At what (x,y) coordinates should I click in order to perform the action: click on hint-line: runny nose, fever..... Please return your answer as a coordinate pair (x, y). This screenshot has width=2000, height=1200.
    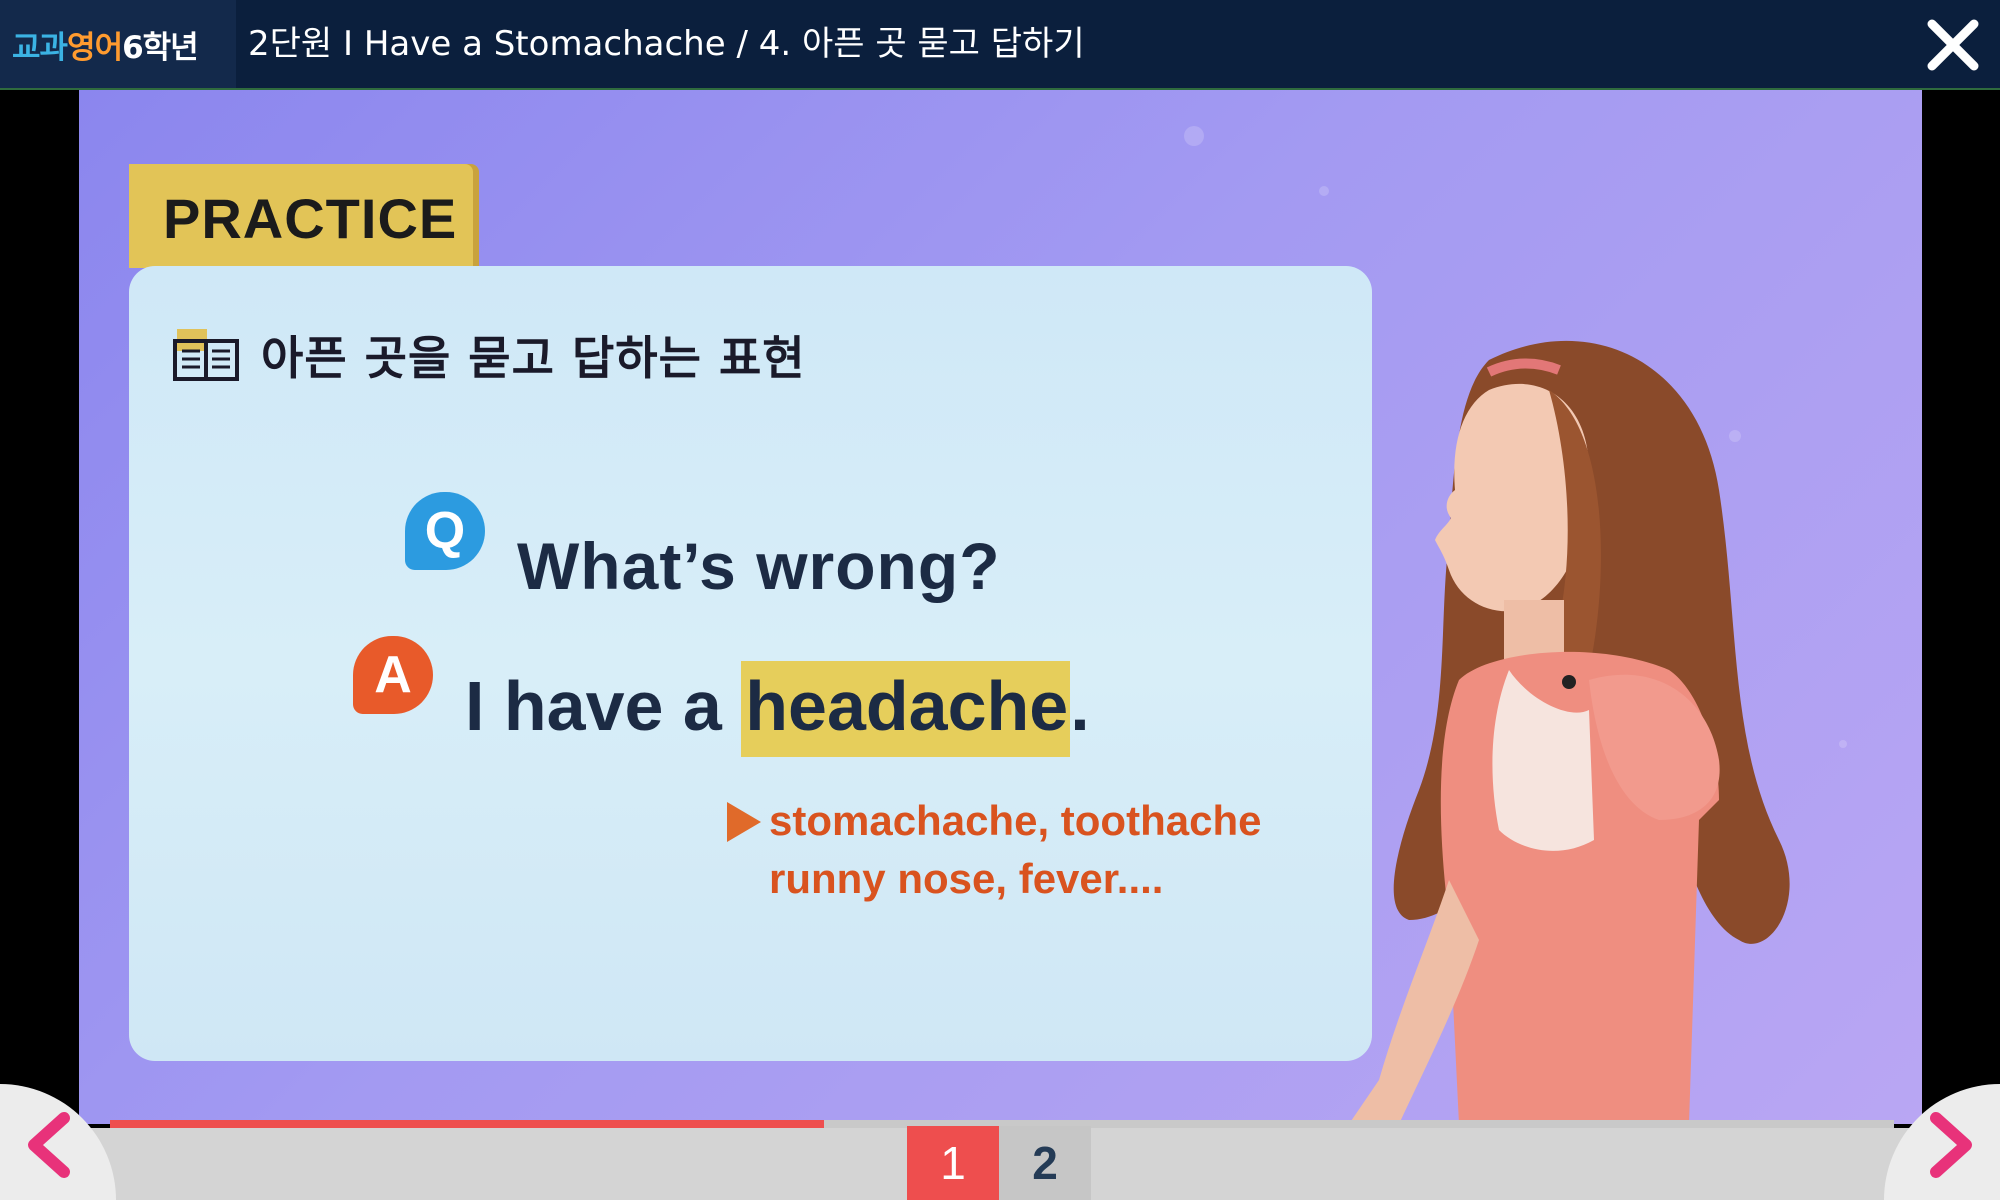
    Looking at the image, I should click on (966, 878).